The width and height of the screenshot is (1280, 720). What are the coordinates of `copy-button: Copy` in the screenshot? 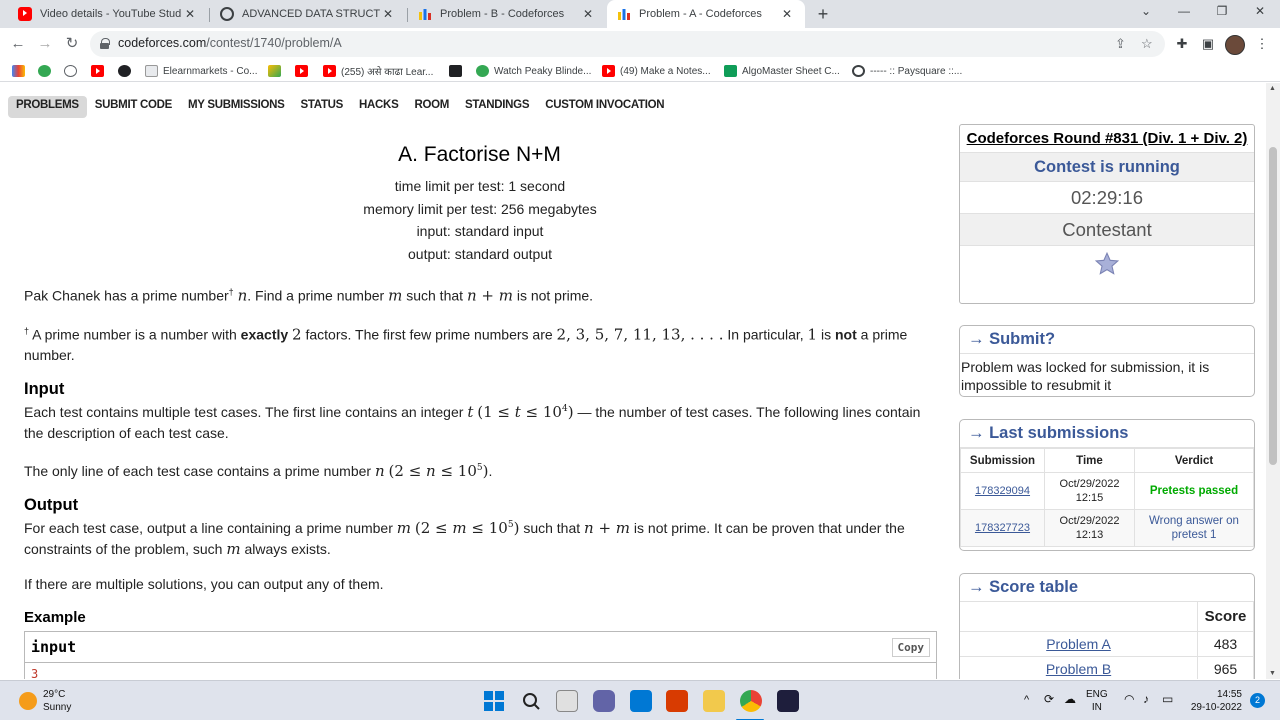 It's located at (910, 647).